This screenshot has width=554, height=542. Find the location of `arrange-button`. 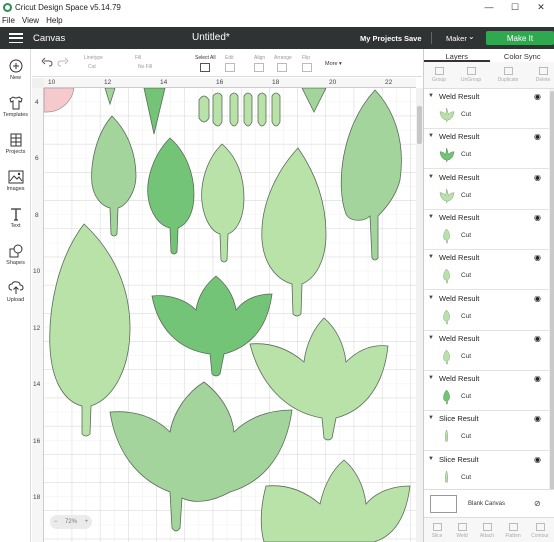

arrange-button is located at coordinates (282, 67).